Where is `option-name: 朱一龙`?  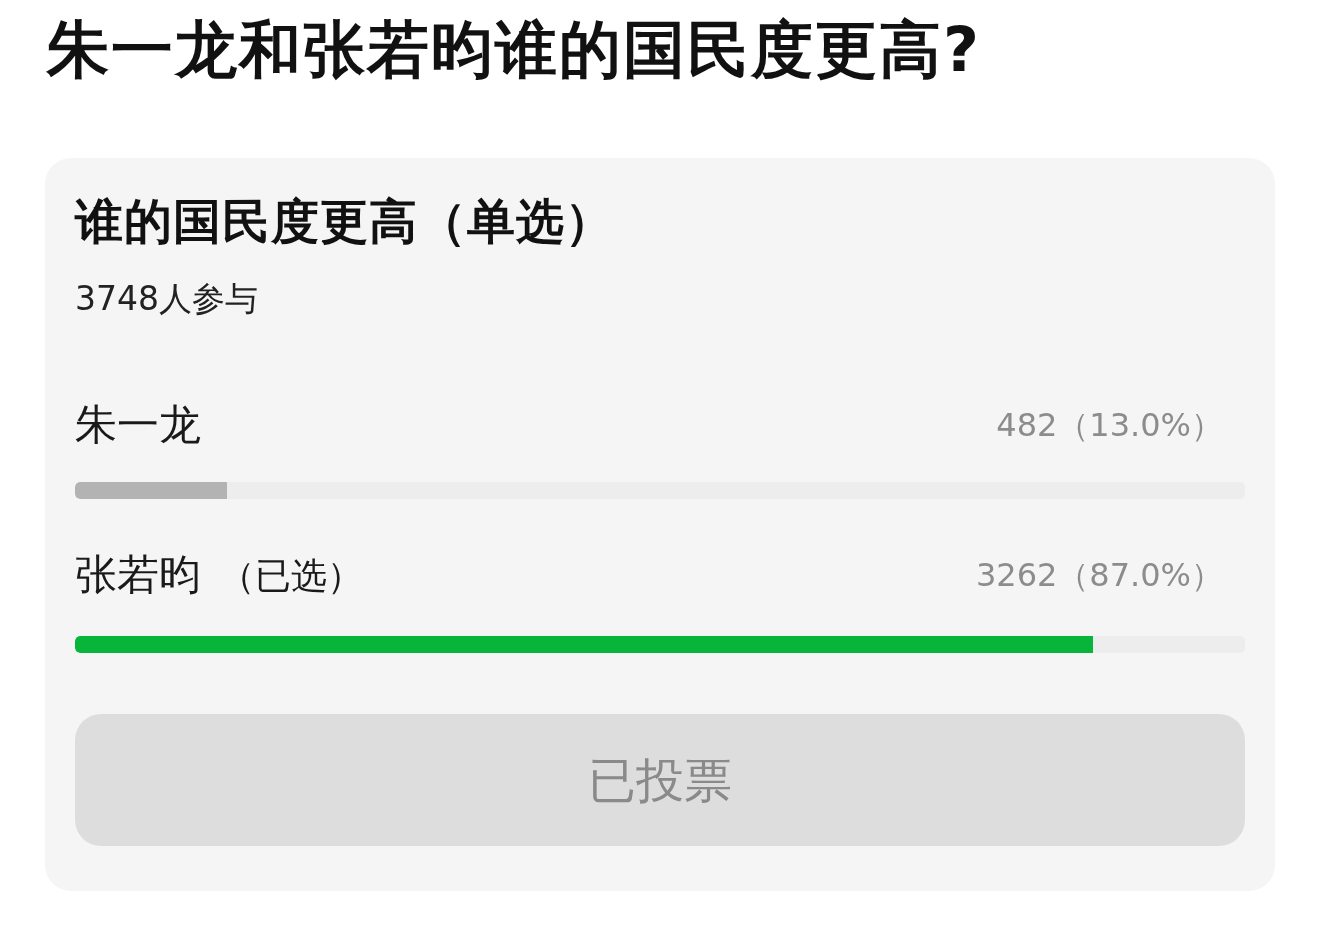
option-name: 朱一龙 is located at coordinates (138, 425).